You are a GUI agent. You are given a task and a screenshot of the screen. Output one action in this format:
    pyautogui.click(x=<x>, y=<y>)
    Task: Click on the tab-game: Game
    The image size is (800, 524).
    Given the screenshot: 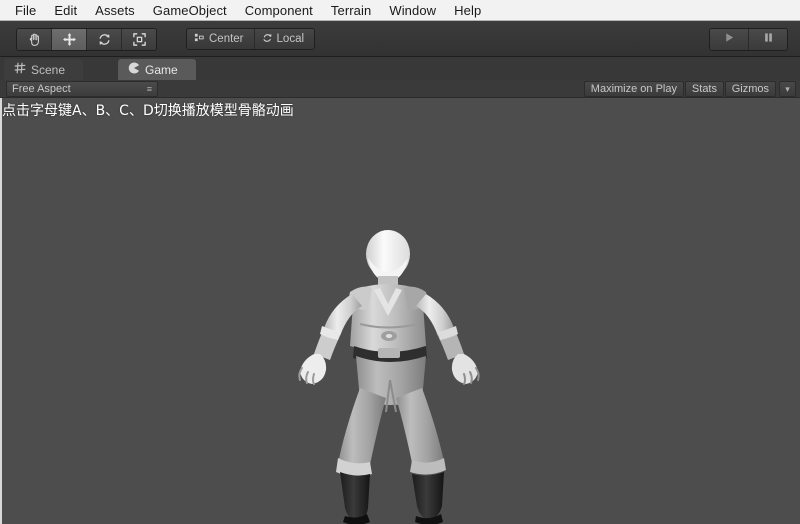 What is the action you would take?
    pyautogui.click(x=157, y=69)
    